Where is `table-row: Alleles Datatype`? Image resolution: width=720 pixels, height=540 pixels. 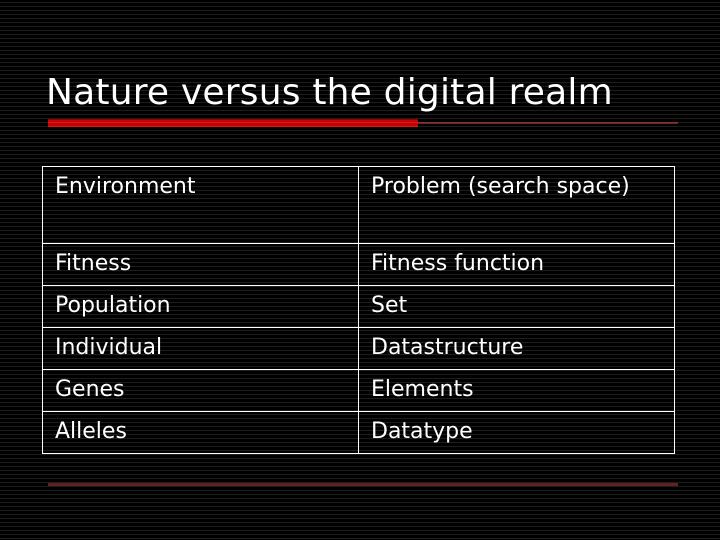
table-row: Alleles Datatype is located at coordinates (358, 432).